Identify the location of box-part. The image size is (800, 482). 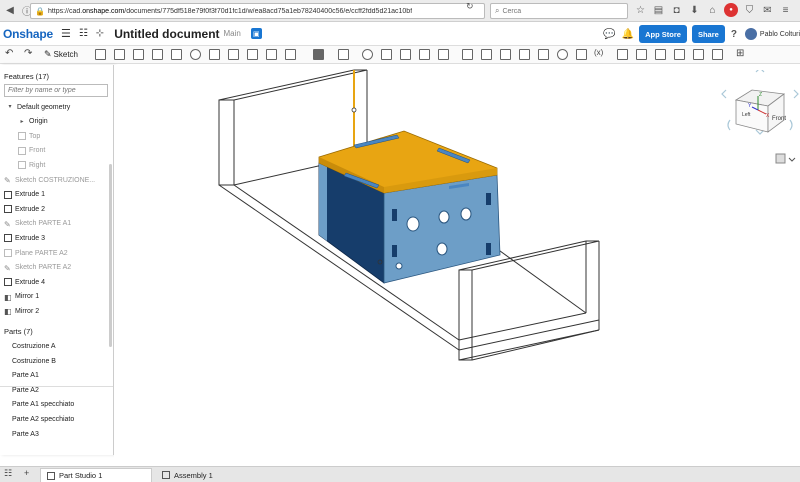
(409, 207).